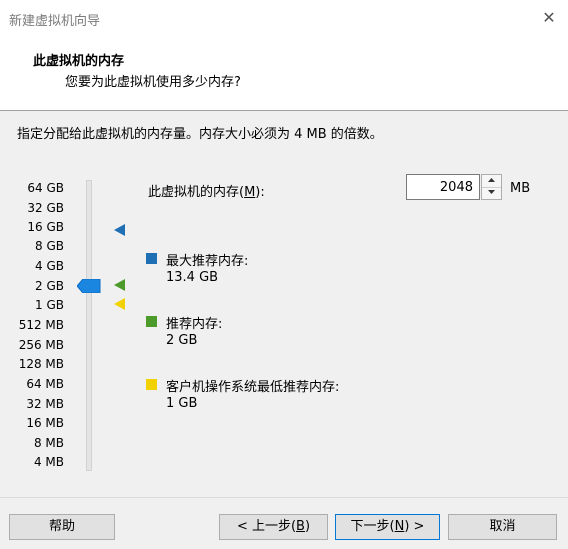 The image size is (568, 549). I want to click on spin-down-button, so click(491, 193).